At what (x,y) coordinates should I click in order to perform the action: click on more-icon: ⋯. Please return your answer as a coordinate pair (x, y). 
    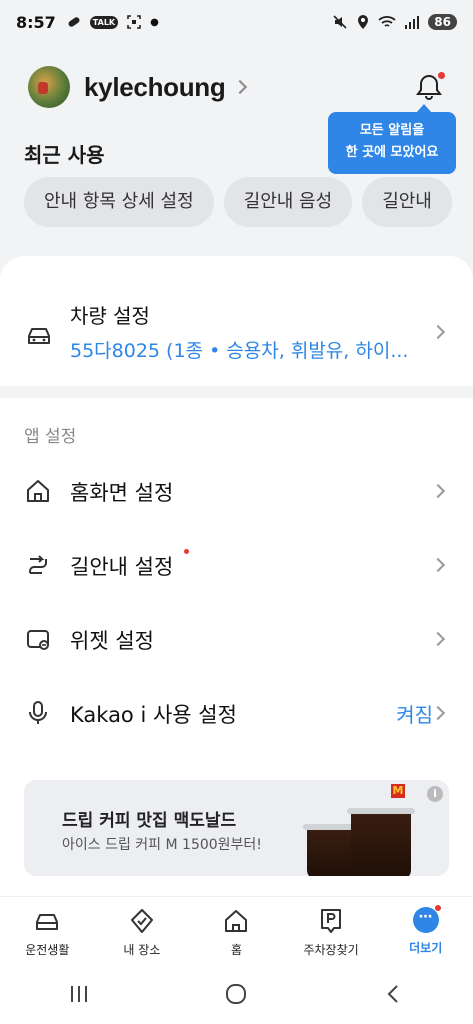
    Looking at the image, I should click on (426, 919).